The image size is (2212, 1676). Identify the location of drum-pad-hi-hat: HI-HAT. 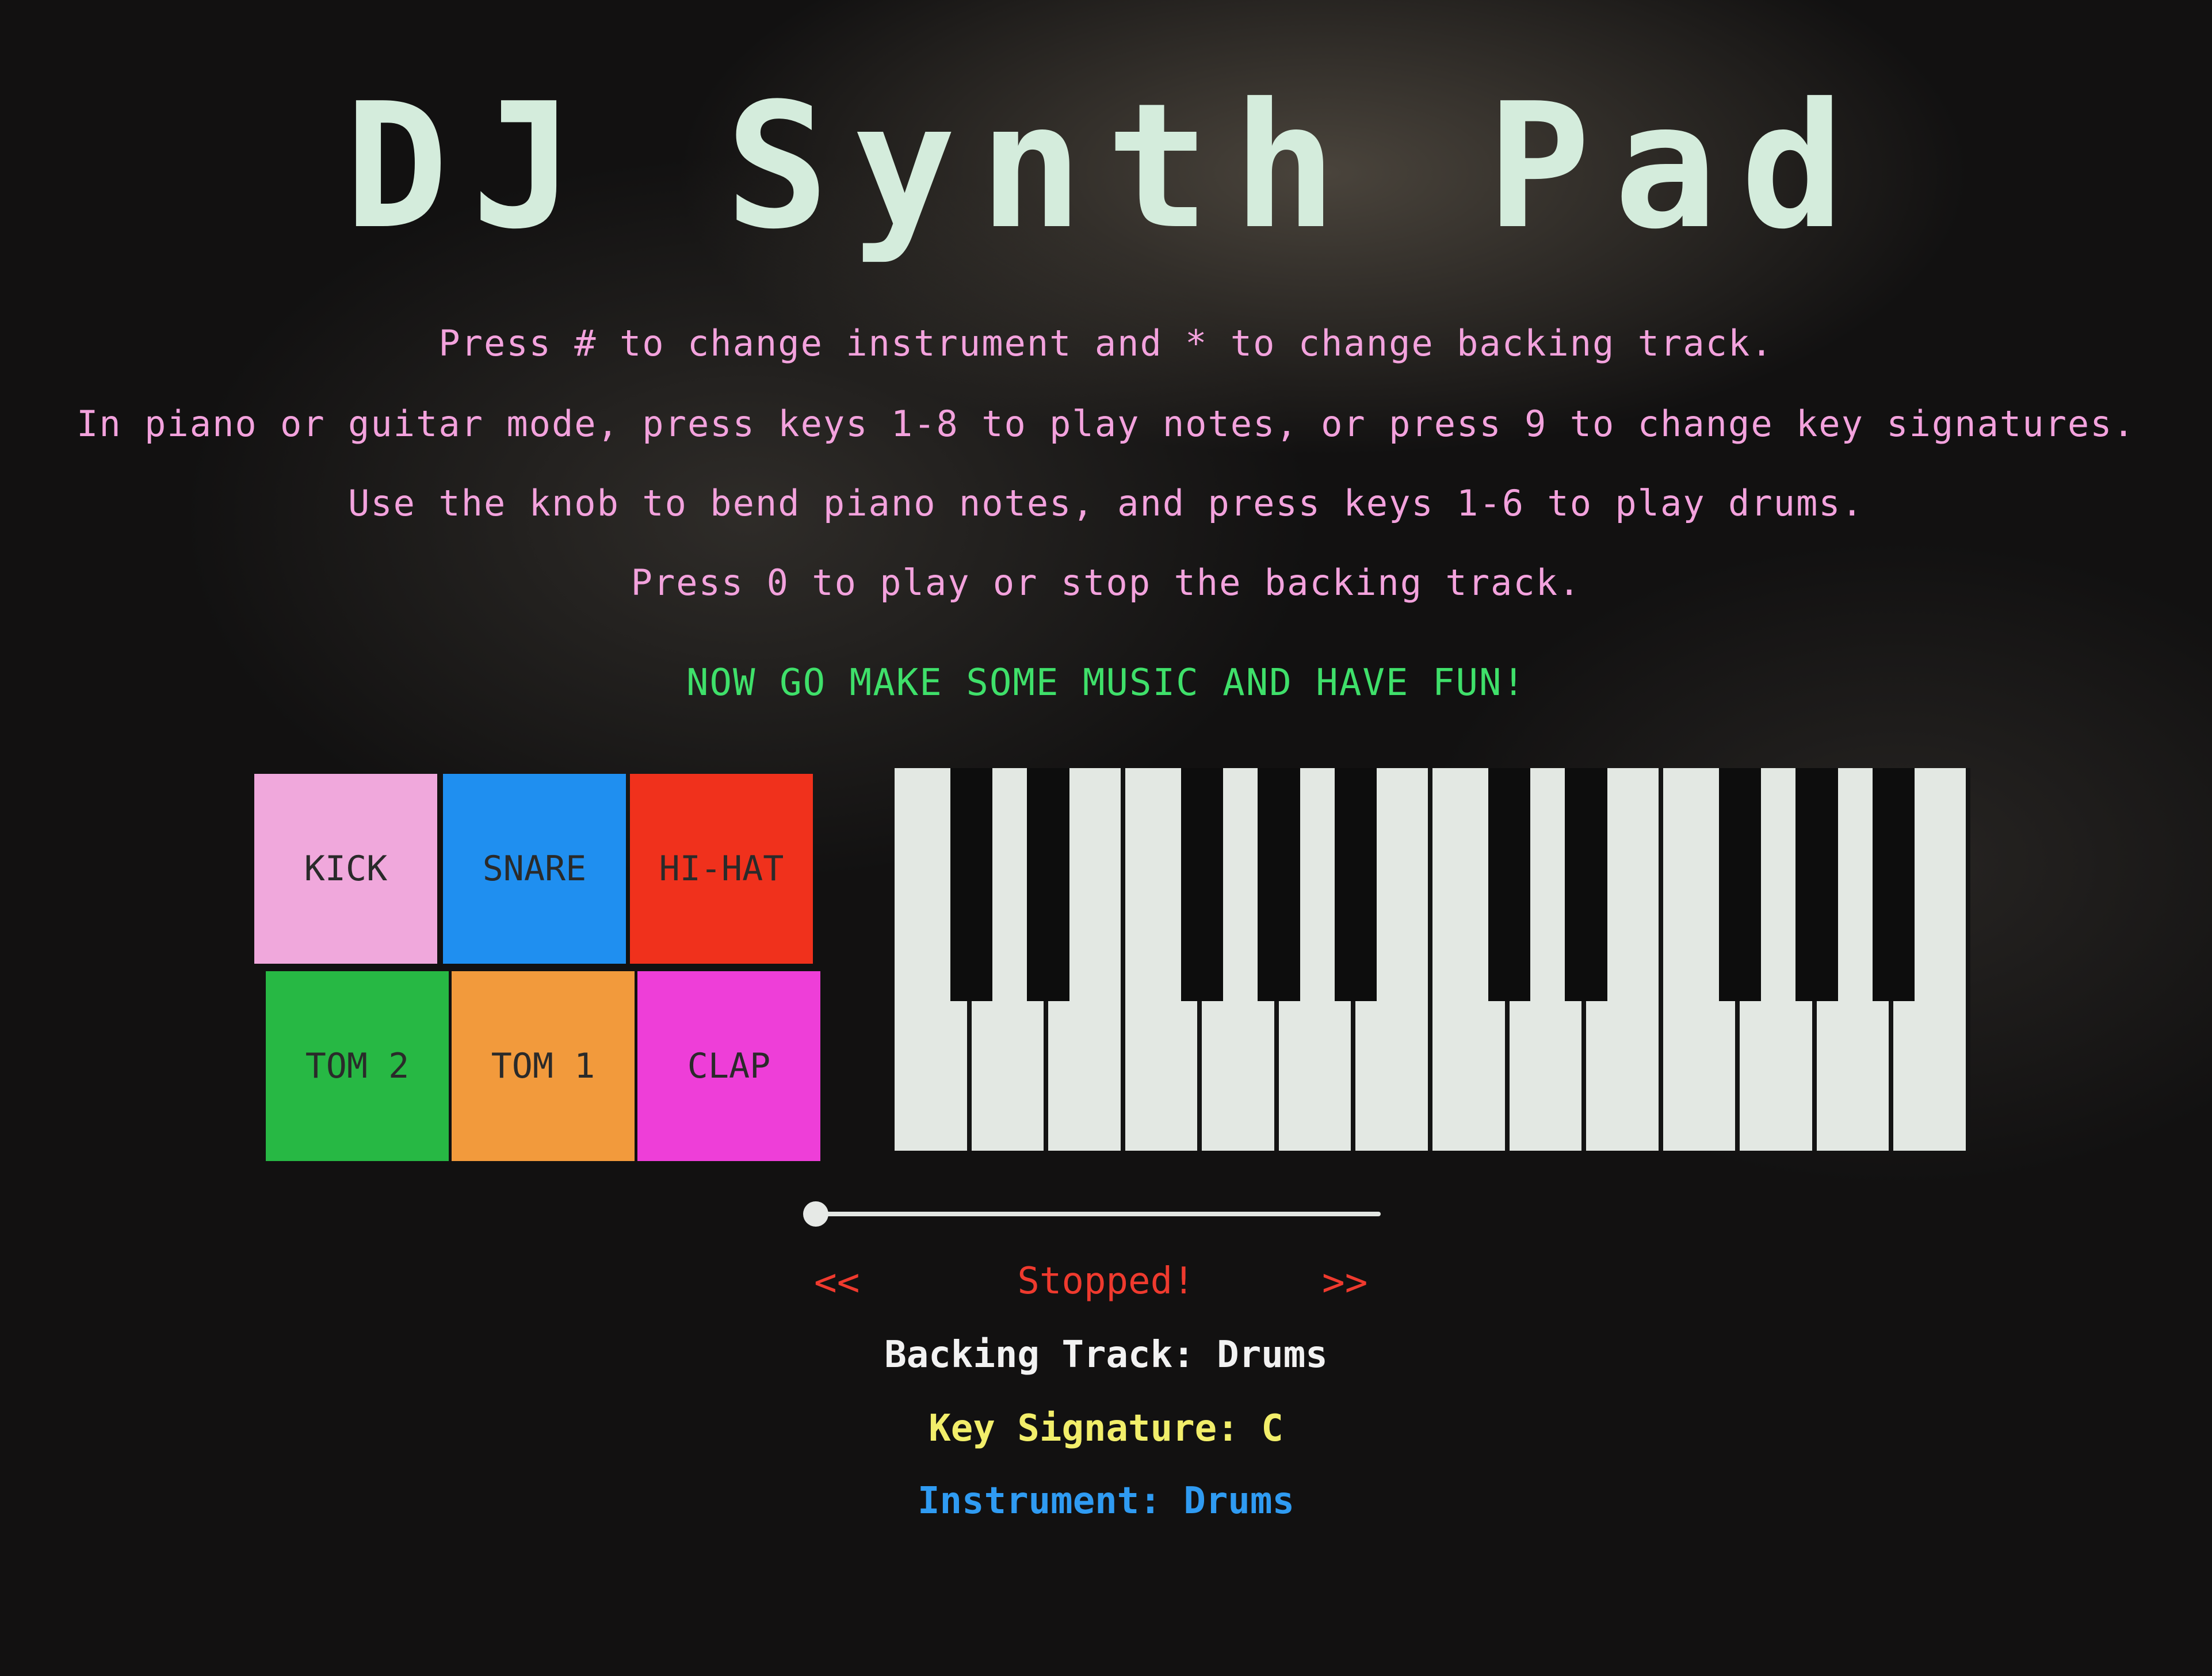
(721, 869).